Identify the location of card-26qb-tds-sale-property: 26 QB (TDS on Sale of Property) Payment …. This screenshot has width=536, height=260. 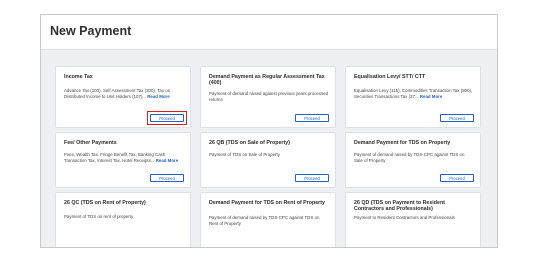
(268, 160).